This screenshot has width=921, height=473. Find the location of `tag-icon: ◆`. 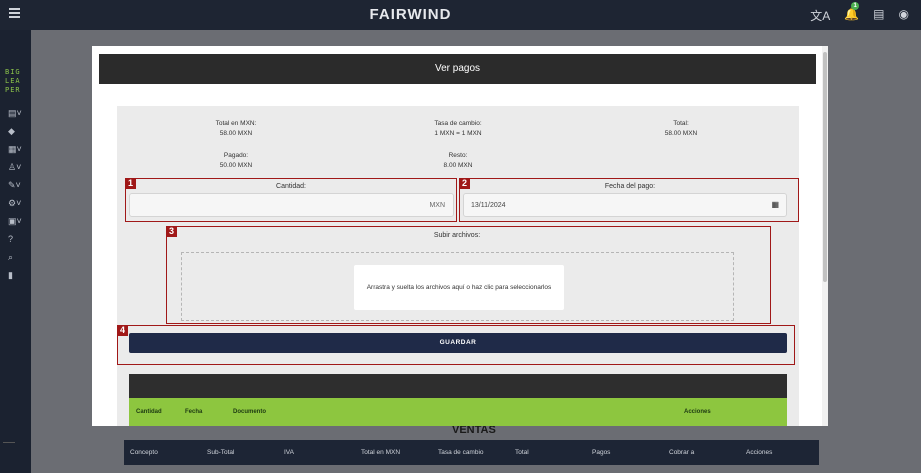

tag-icon: ◆ is located at coordinates (16, 131).